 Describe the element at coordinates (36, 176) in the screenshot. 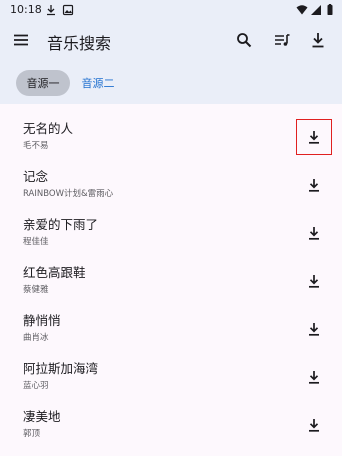

I see `song-title: 记念` at that location.